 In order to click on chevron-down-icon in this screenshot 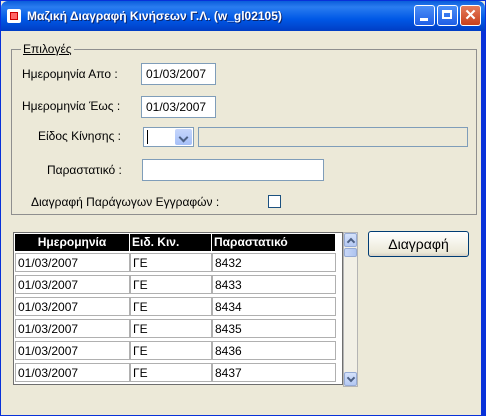, I will do `click(183, 137)`.